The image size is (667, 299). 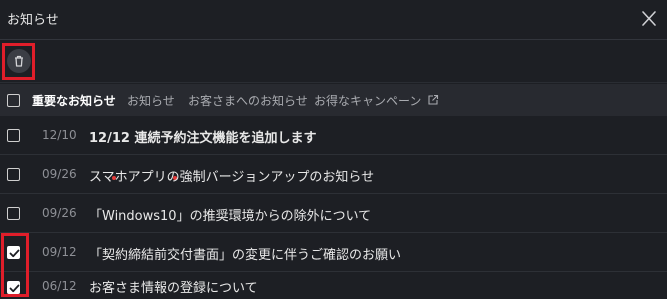 I want to click on close-icon, so click(x=649, y=18).